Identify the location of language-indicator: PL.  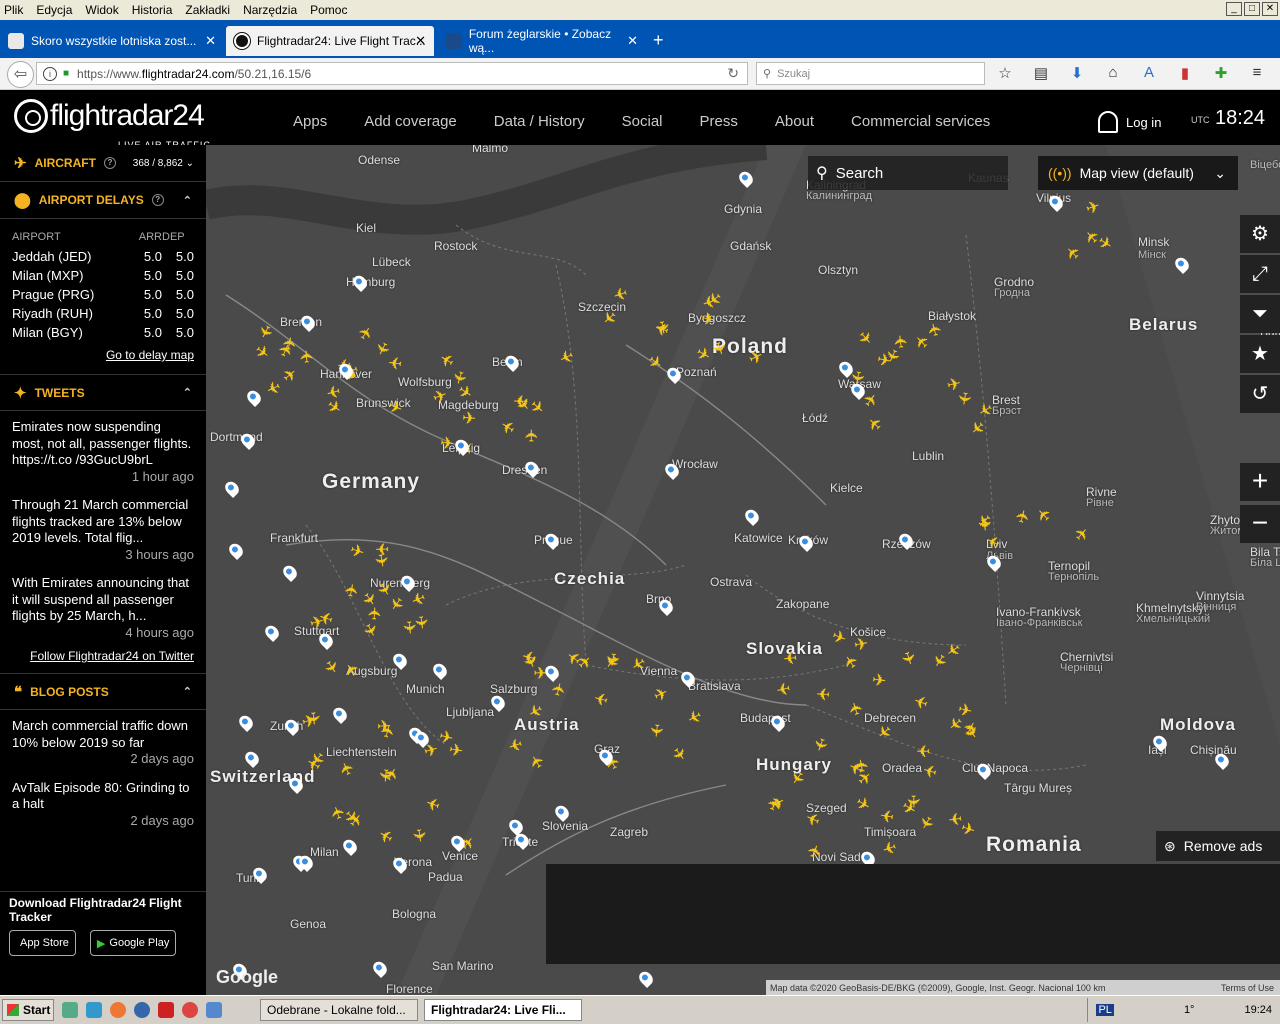
(1105, 1010).